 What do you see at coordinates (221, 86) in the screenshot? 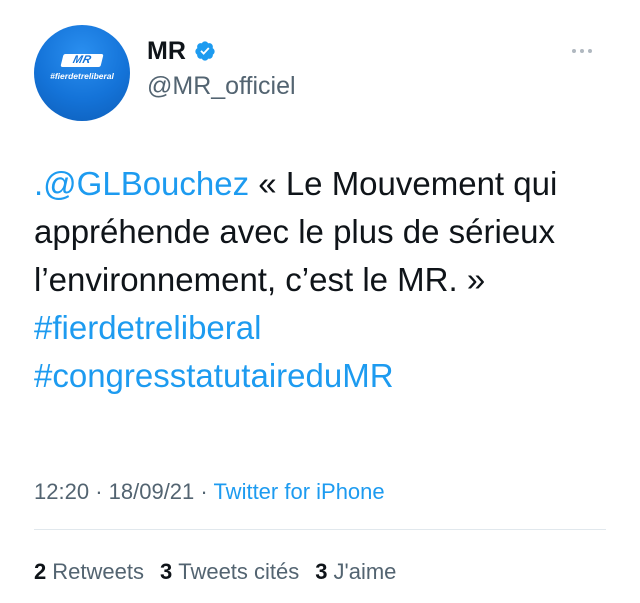
I see `user-handle: @MR_officiel` at bounding box center [221, 86].